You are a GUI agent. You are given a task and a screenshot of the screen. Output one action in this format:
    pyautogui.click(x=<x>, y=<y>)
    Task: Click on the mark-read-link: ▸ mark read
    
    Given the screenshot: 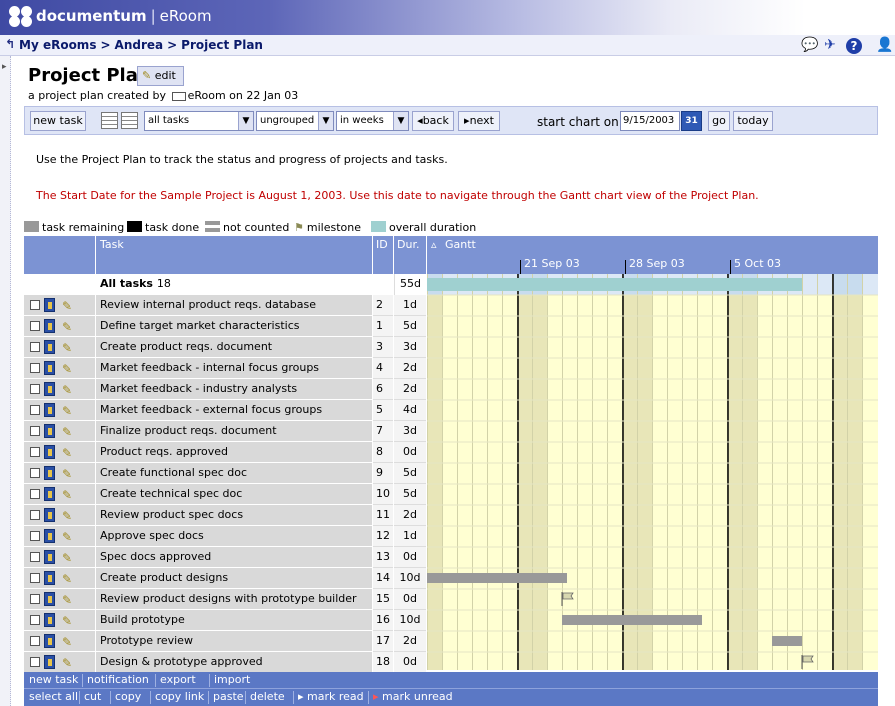 What is the action you would take?
    pyautogui.click(x=331, y=696)
    